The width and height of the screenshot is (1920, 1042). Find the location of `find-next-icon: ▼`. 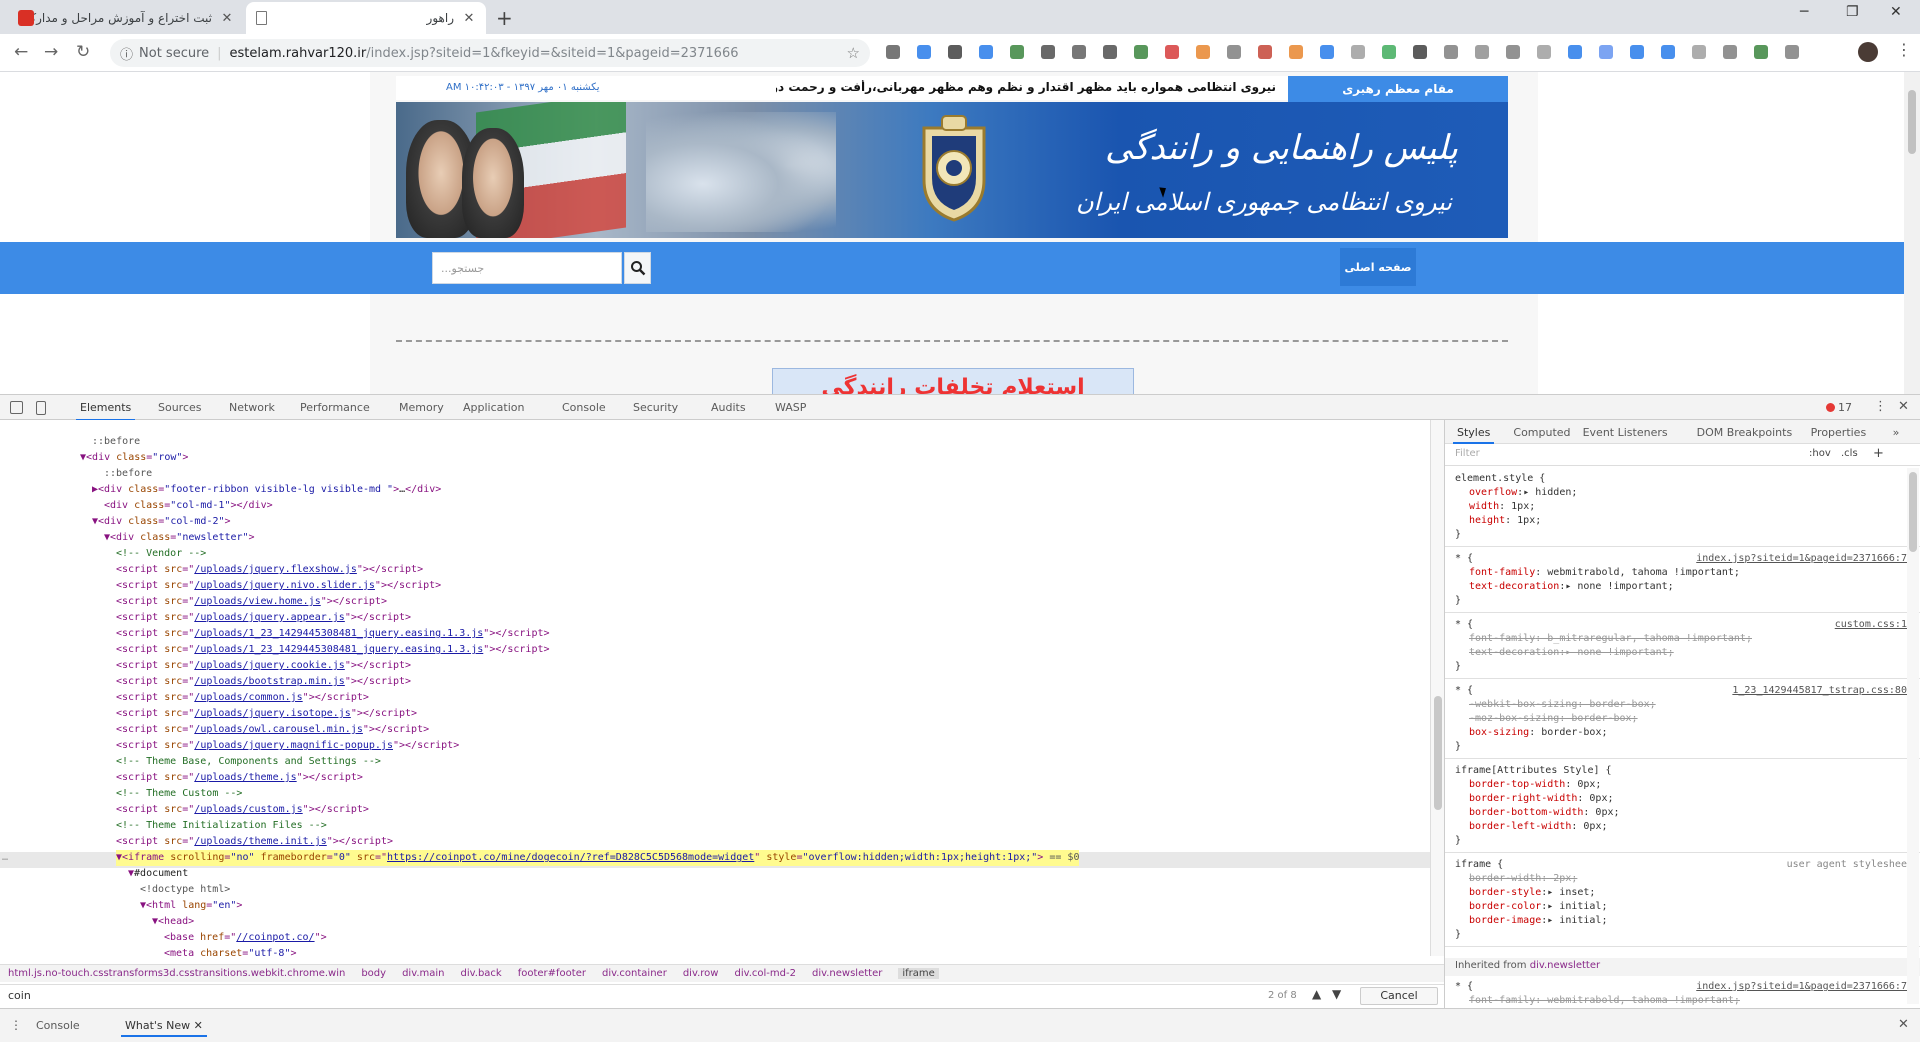

find-next-icon: ▼ is located at coordinates (1336, 994).